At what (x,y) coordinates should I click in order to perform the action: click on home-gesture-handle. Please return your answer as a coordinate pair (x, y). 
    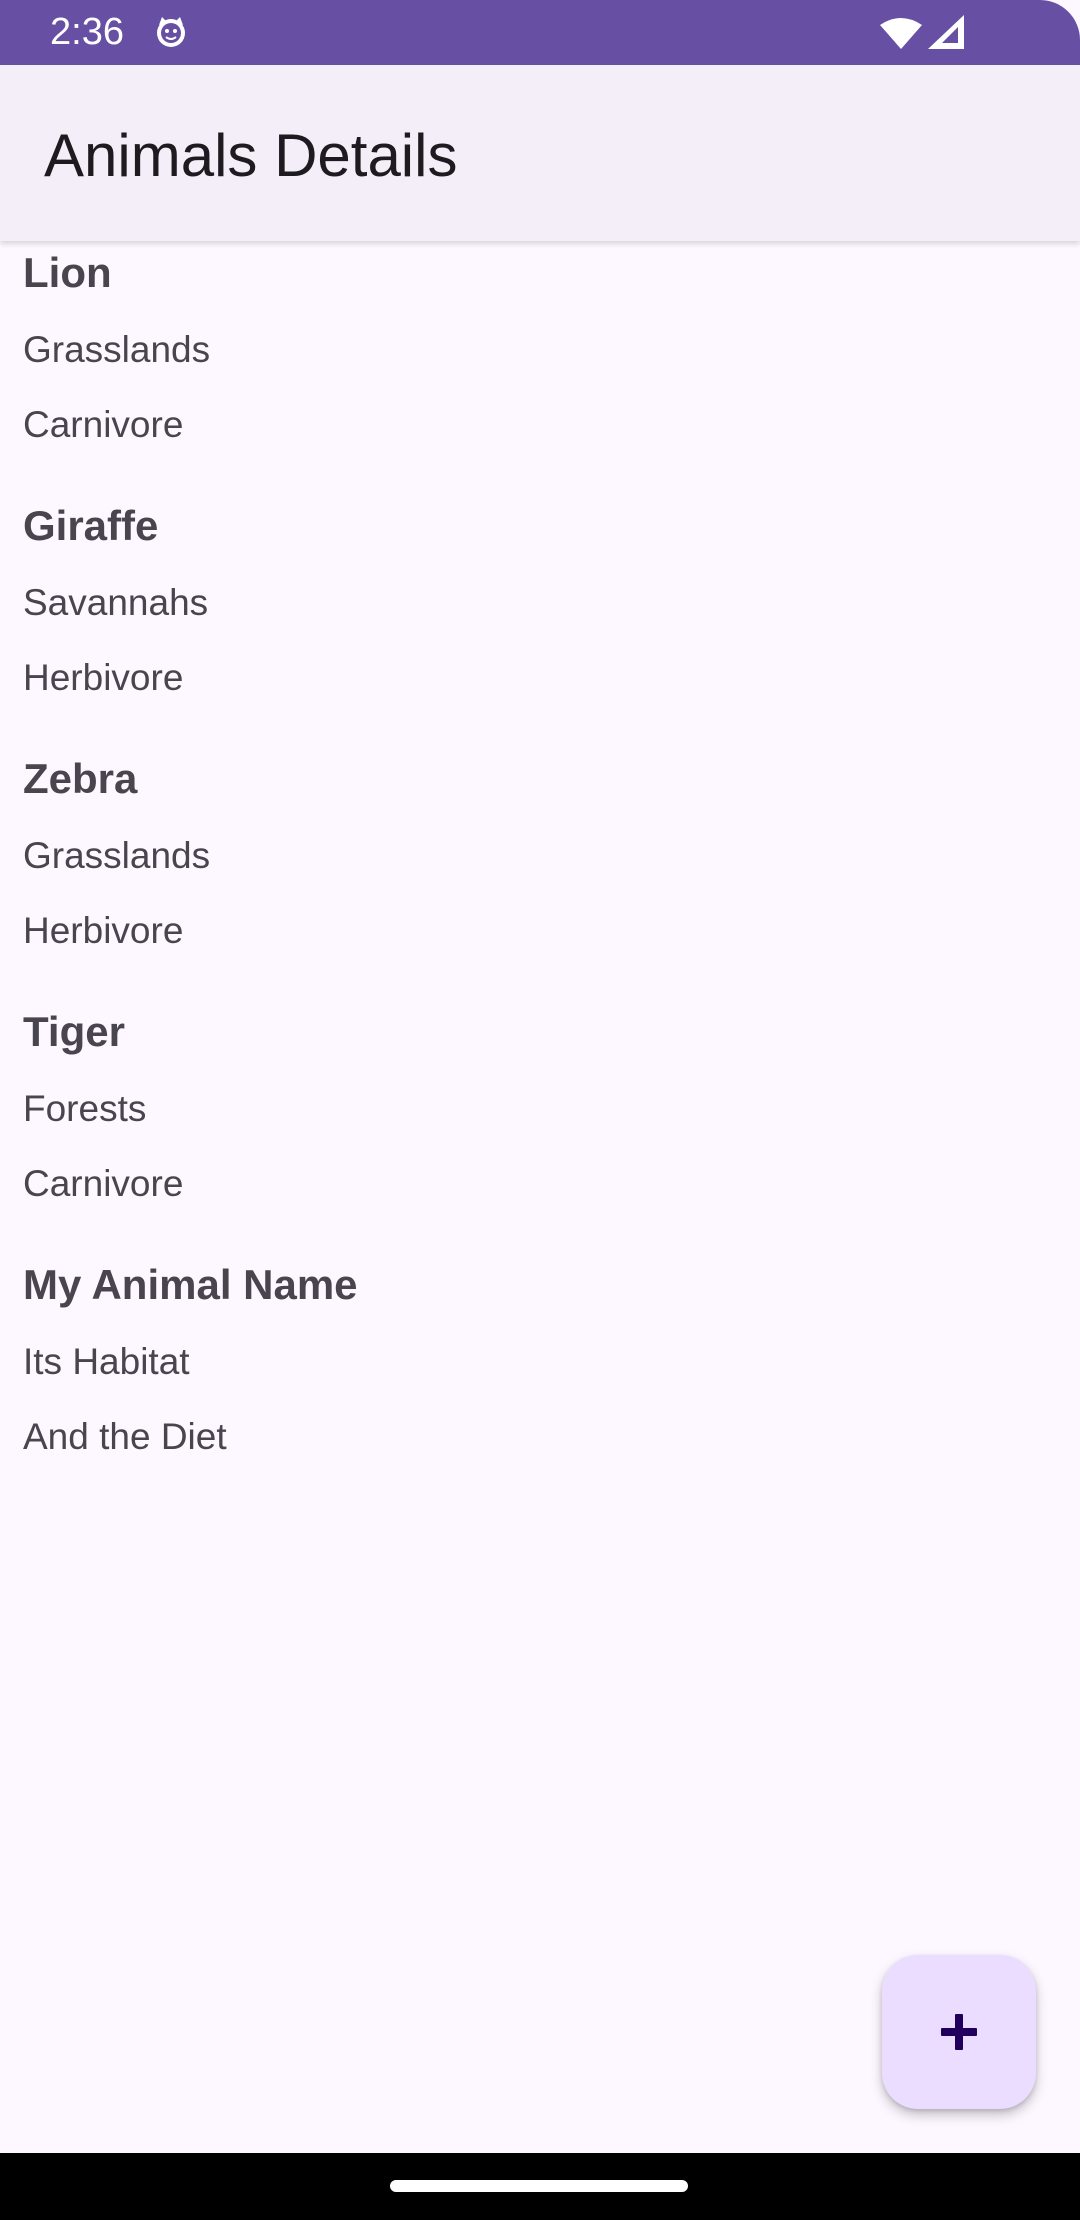
    Looking at the image, I should click on (539, 2186).